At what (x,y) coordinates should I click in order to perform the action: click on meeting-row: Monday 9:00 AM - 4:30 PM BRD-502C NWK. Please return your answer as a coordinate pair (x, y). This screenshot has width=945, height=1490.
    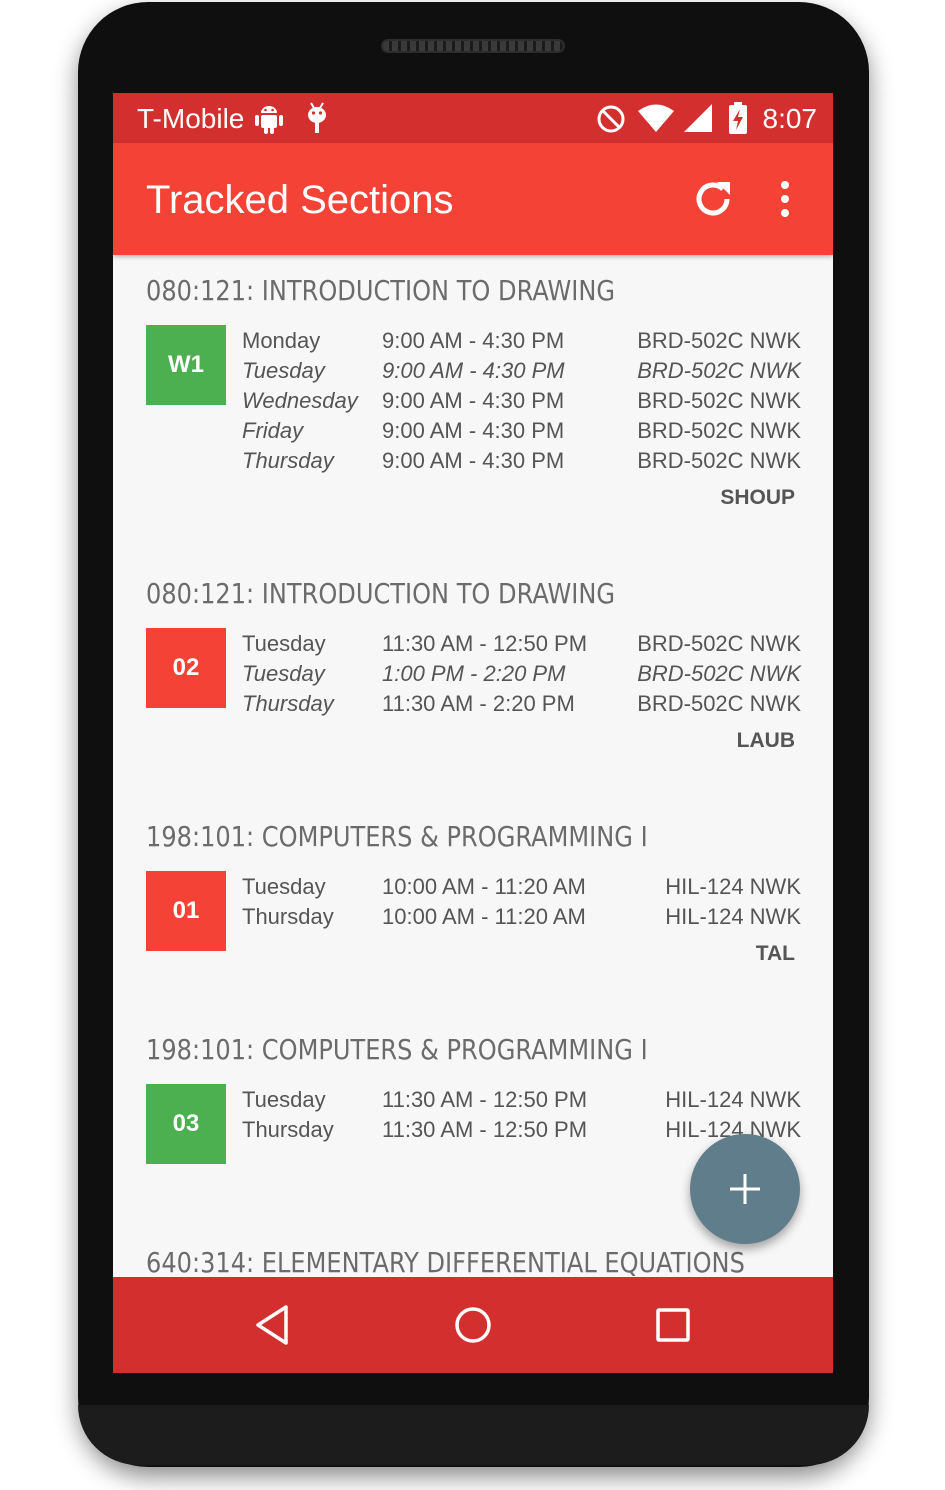
    Looking at the image, I should click on (473, 341).